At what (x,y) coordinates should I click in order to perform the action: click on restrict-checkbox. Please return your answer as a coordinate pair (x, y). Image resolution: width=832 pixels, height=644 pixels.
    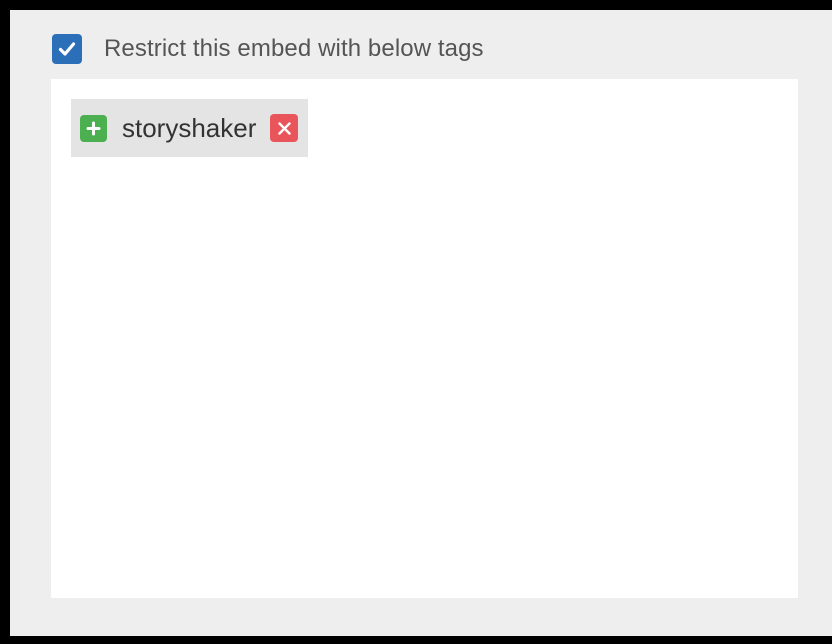
    Looking at the image, I should click on (67, 49).